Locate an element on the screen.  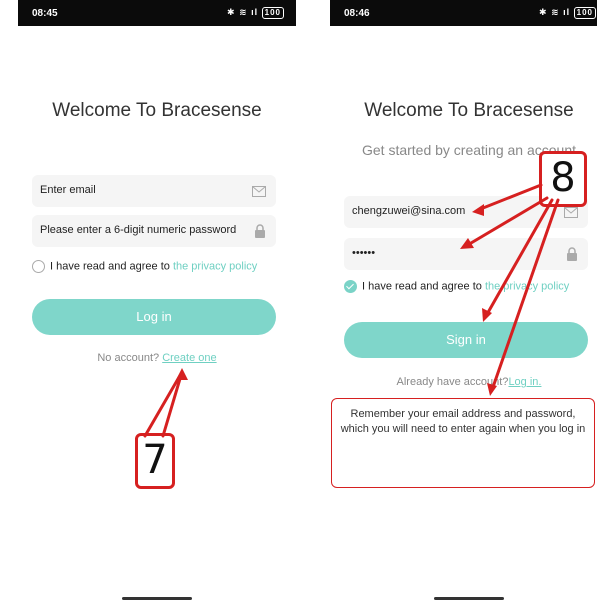
login-button: Log in is located at coordinates (154, 317).